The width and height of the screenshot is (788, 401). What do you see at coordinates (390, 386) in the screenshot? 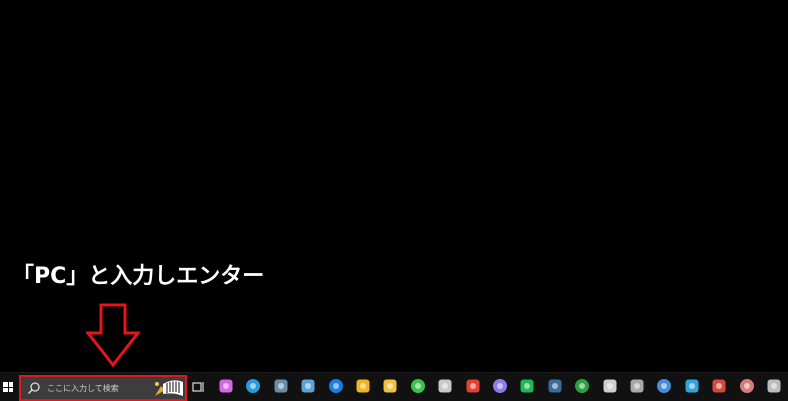
I see `file-explorer-icon` at bounding box center [390, 386].